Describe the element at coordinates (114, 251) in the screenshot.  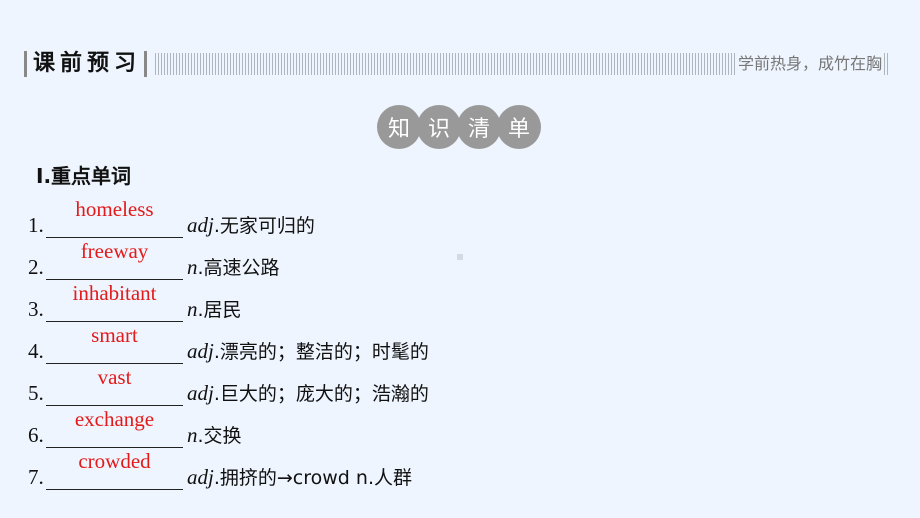
I see `answer-word: freeway` at that location.